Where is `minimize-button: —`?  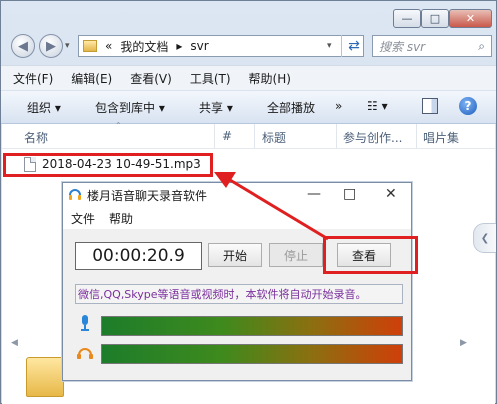 minimize-button: — is located at coordinates (407, 18).